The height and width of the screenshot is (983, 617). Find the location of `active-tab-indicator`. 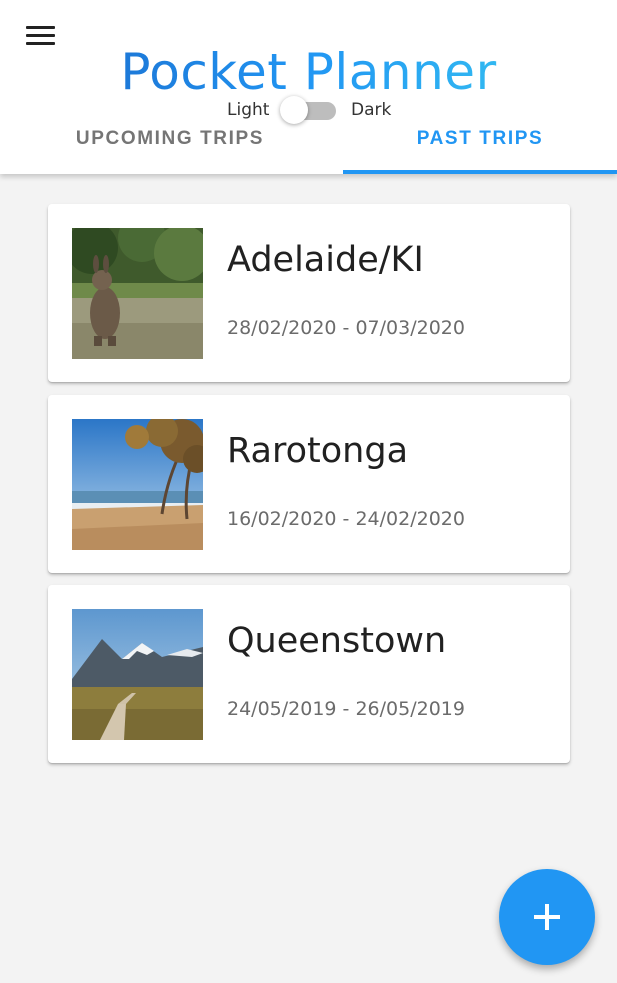

active-tab-indicator is located at coordinates (480, 172).